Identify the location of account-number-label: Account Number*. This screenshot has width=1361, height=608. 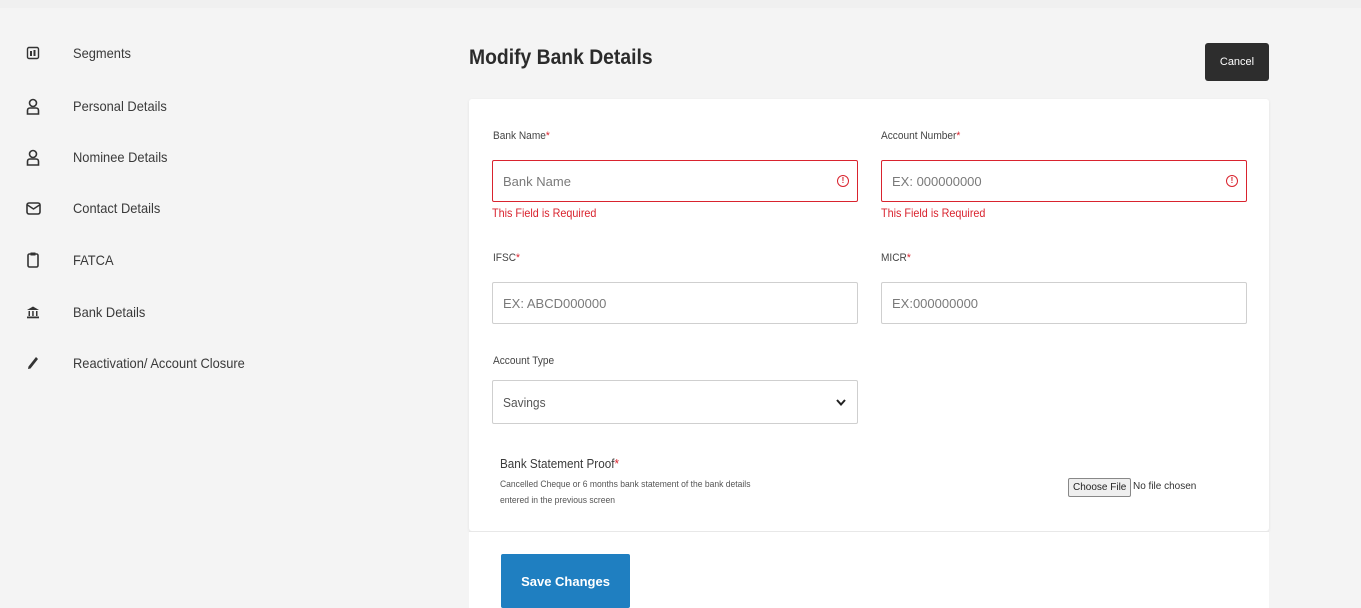
(920, 136).